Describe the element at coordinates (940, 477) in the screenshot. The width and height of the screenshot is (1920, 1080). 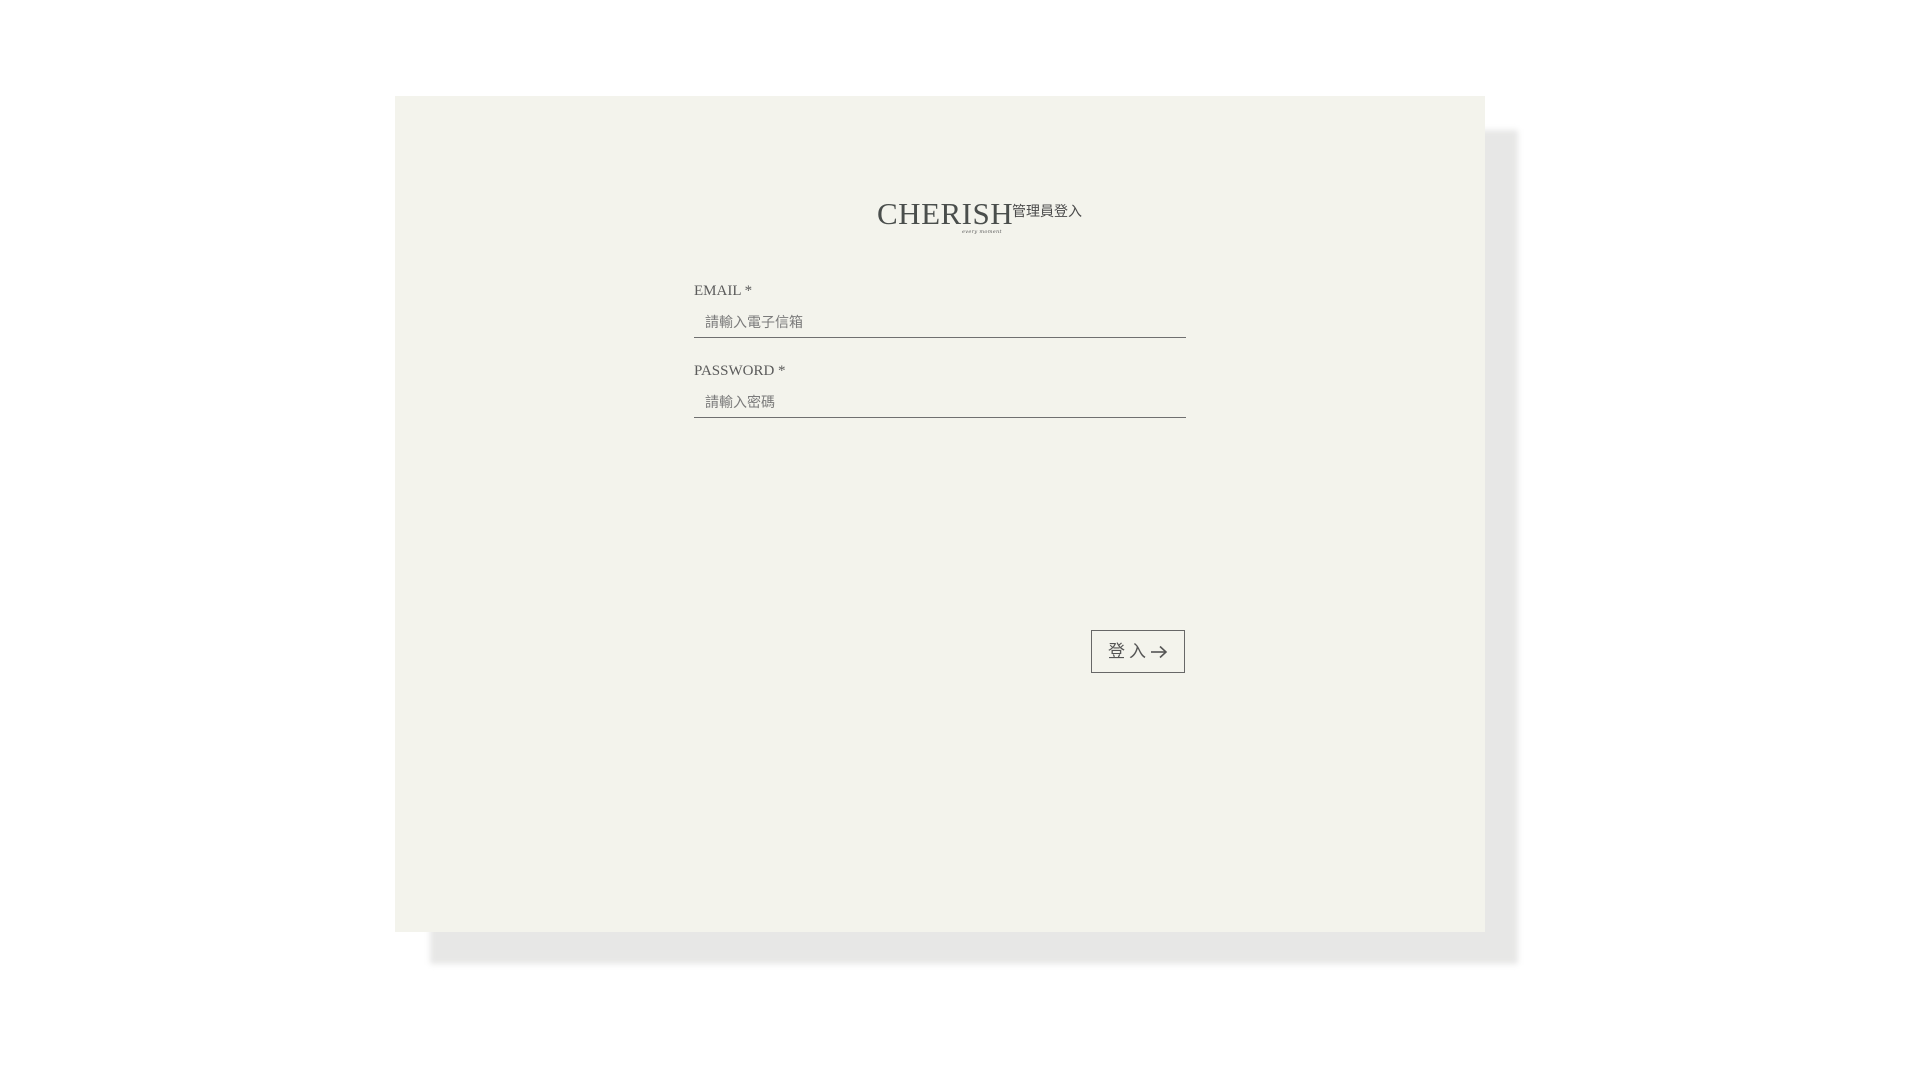
I see `login-form: EMAIL * PASSWORD * 登入` at that location.